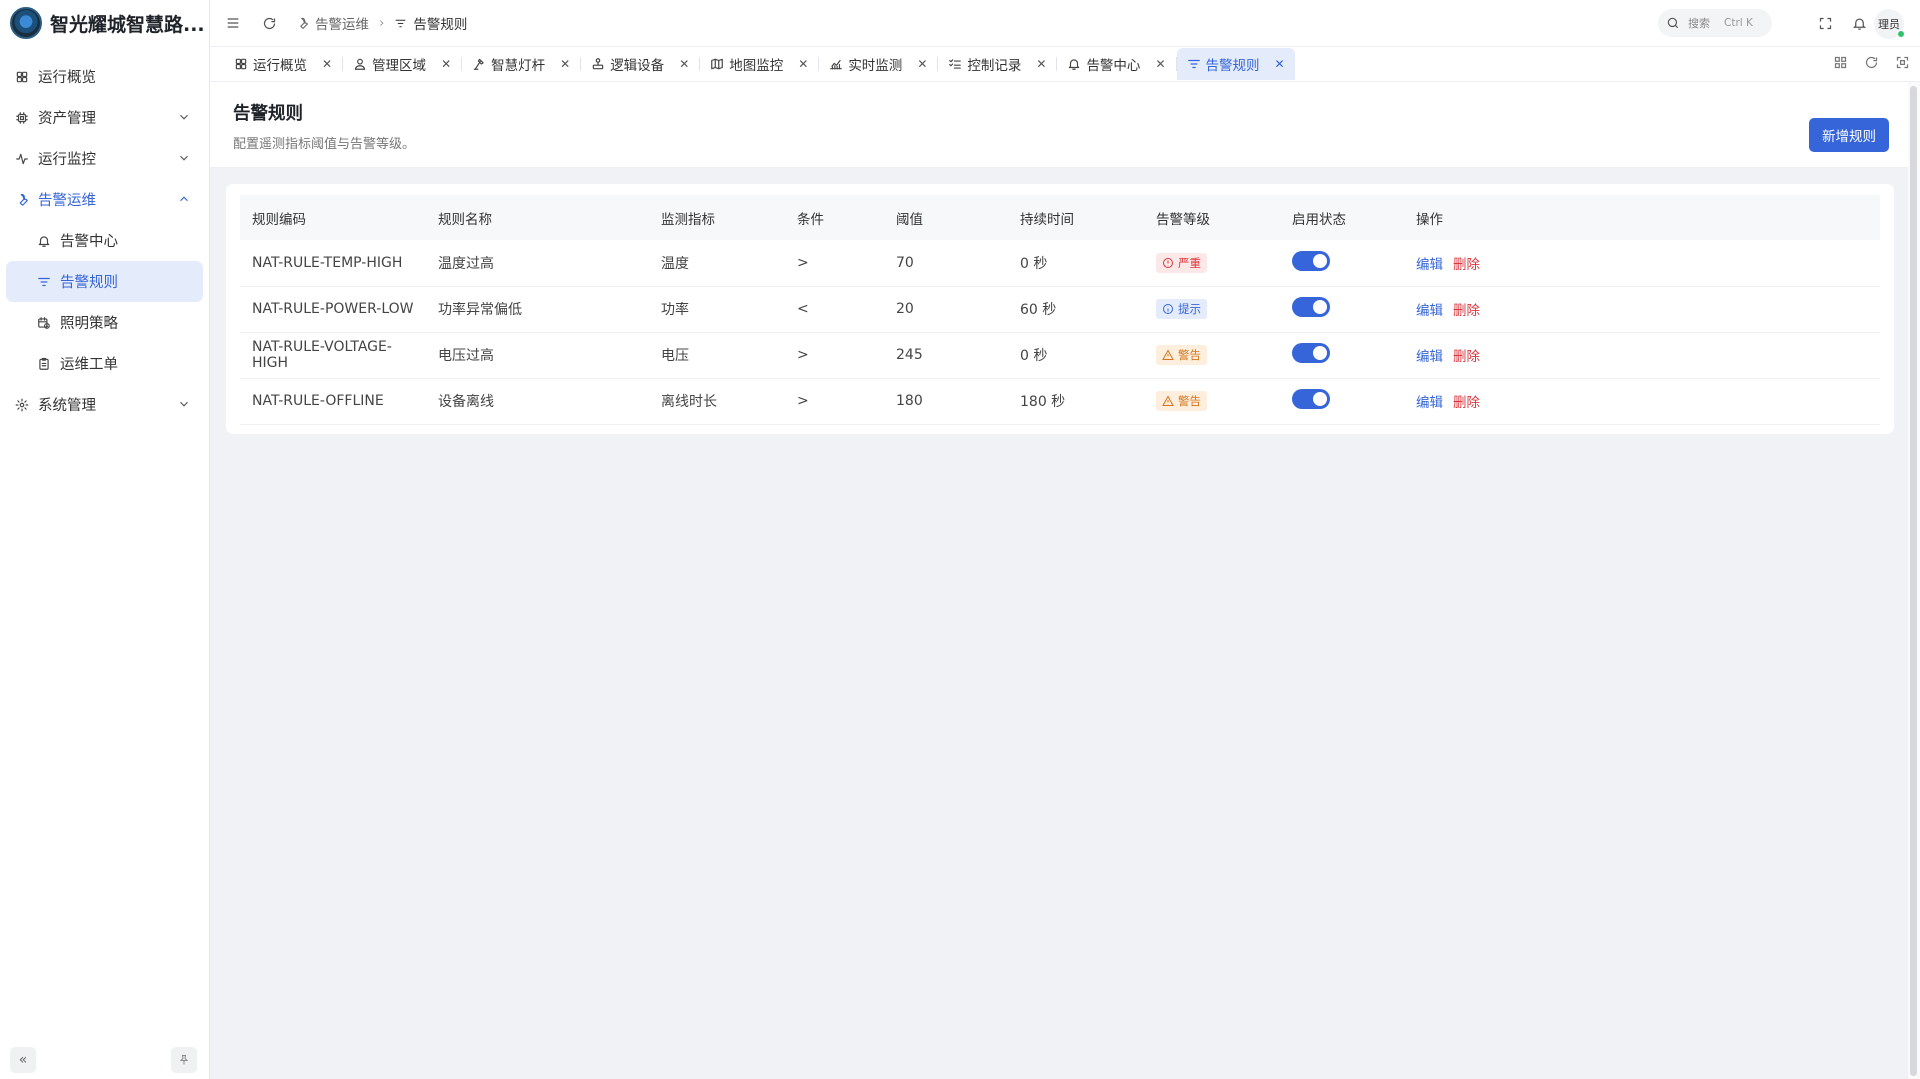 This screenshot has width=1920, height=1079. What do you see at coordinates (324, 144) in the screenshot?
I see `page-description: 配置遥测指标阈值与告警等级。` at bounding box center [324, 144].